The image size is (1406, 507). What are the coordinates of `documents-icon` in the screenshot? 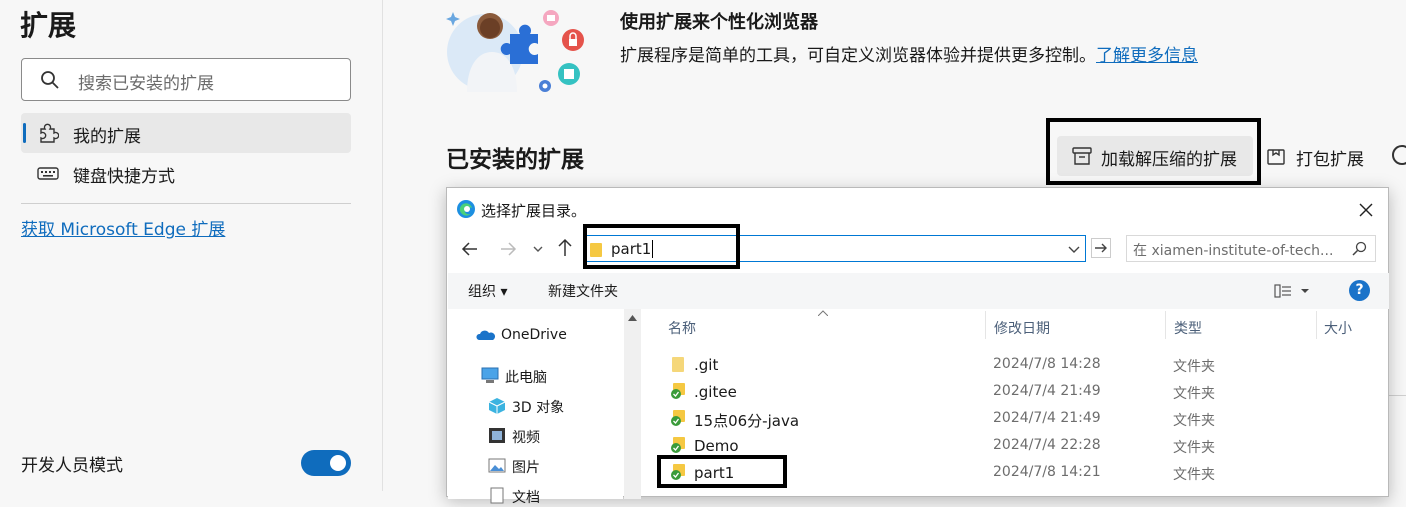 It's located at (497, 495).